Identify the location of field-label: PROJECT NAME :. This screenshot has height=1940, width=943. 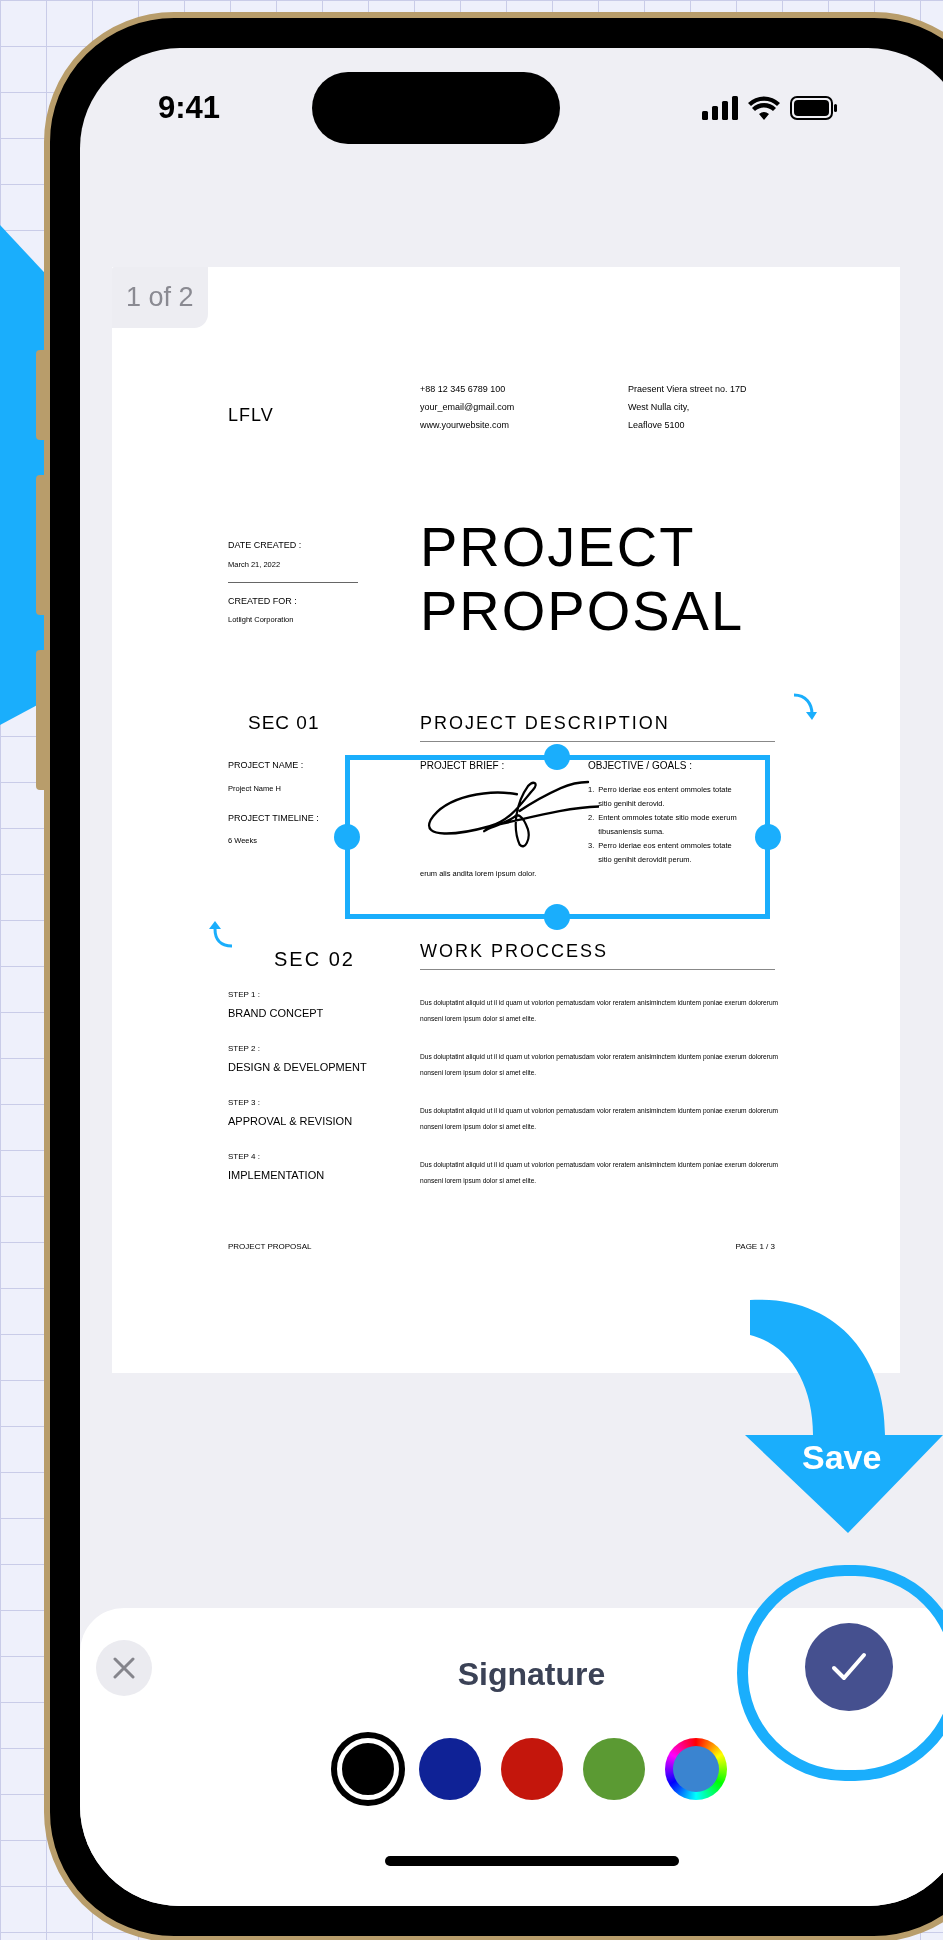
(266, 765).